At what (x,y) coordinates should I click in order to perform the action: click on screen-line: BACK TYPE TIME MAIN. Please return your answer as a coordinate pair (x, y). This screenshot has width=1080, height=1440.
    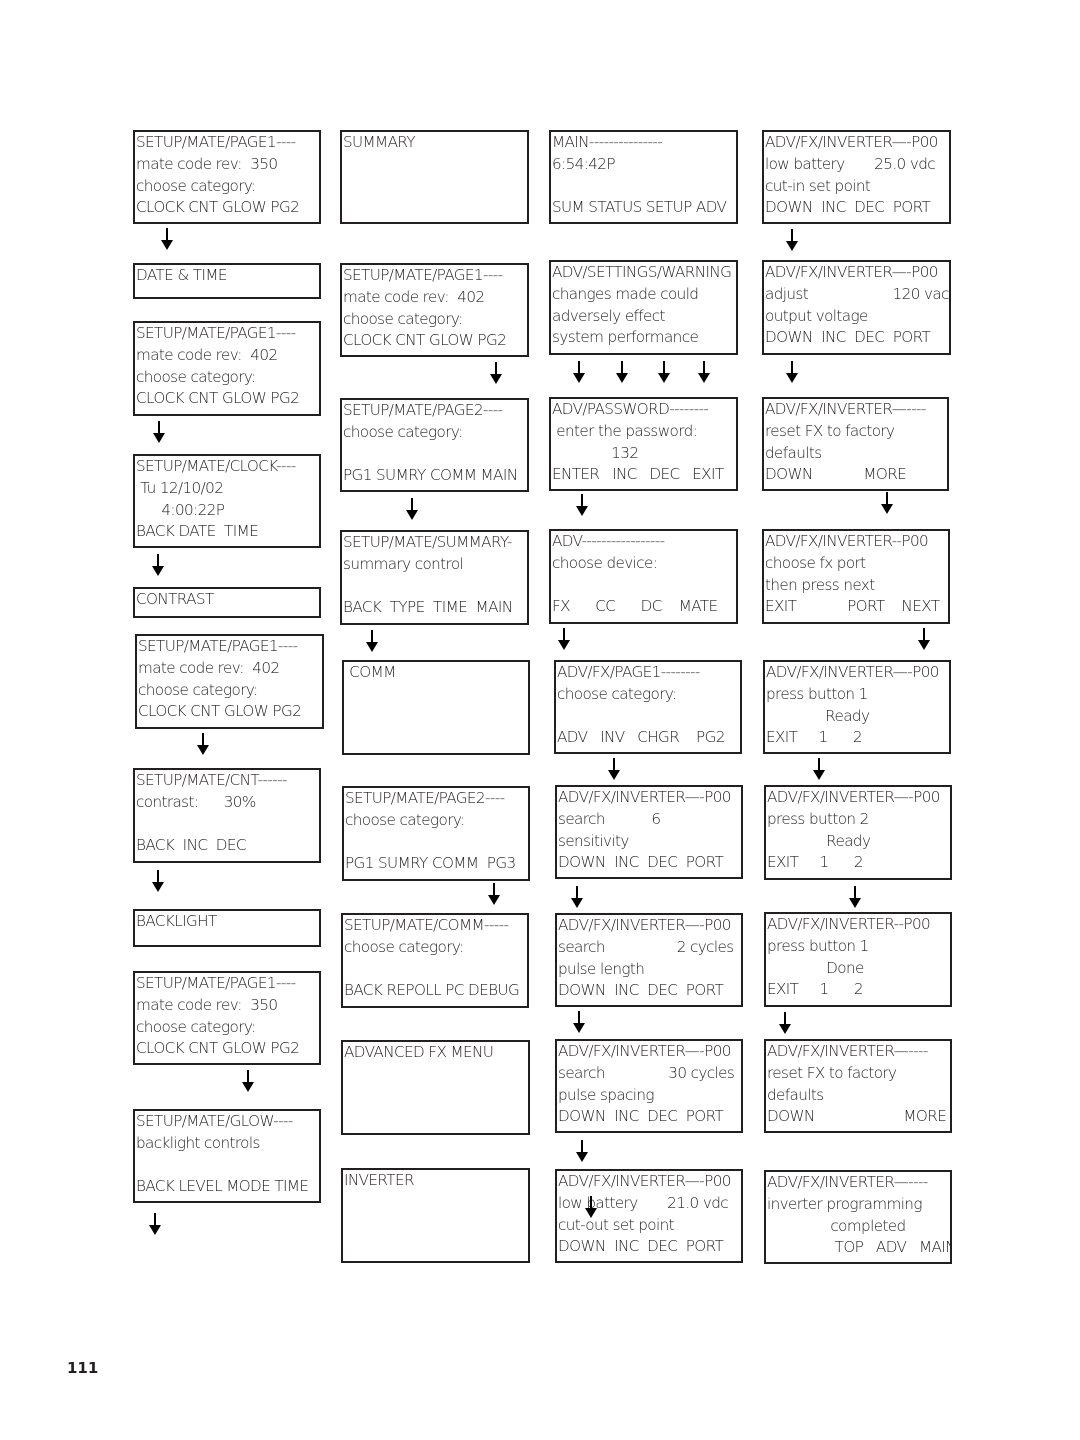
    Looking at the image, I should click on (428, 607).